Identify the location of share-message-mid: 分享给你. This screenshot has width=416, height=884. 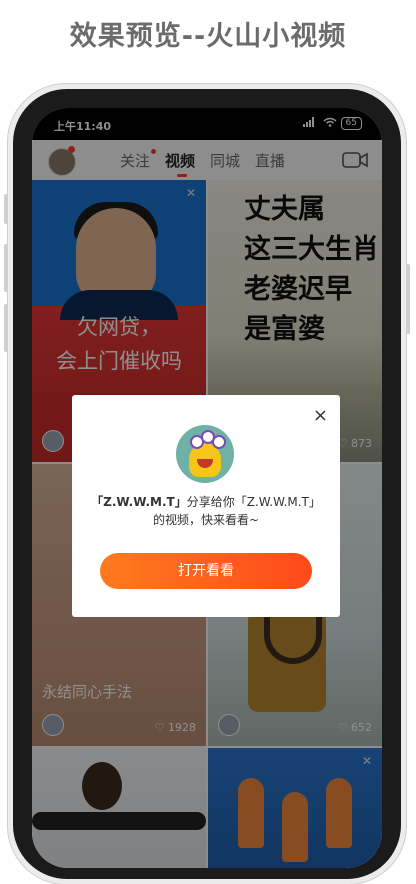
(210, 502).